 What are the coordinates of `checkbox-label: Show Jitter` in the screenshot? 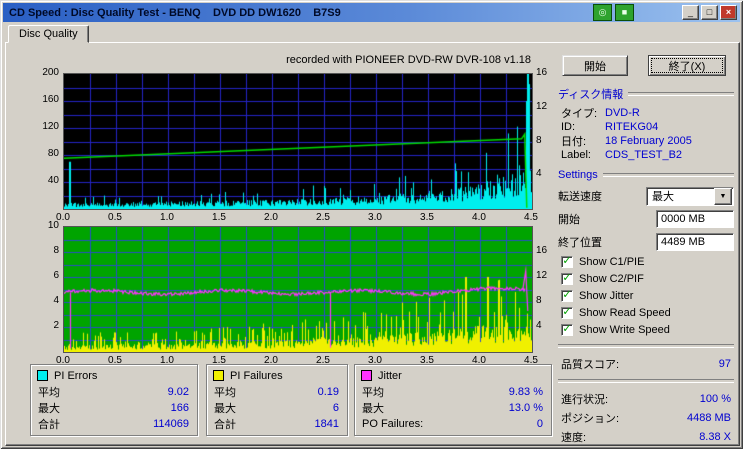 It's located at (606, 296).